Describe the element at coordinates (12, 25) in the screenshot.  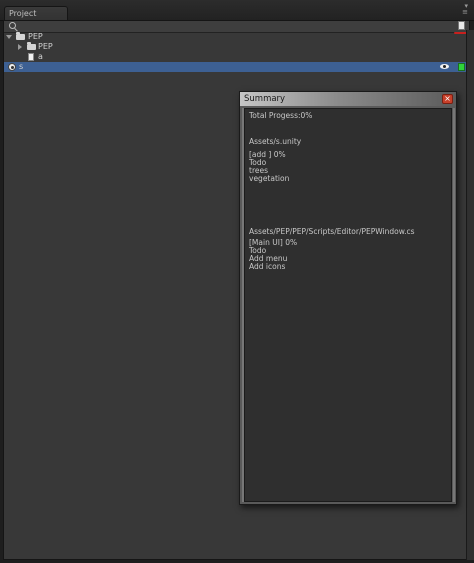
I see `search-icon` at that location.